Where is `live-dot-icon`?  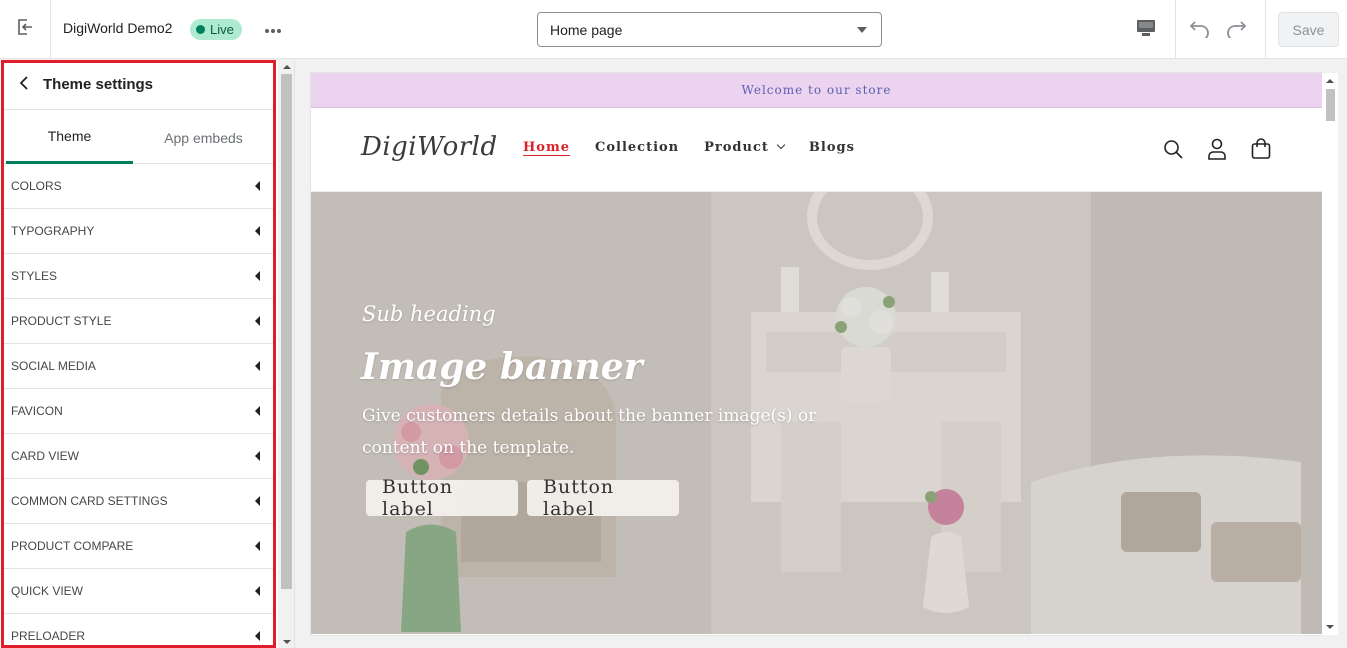 live-dot-icon is located at coordinates (200, 29).